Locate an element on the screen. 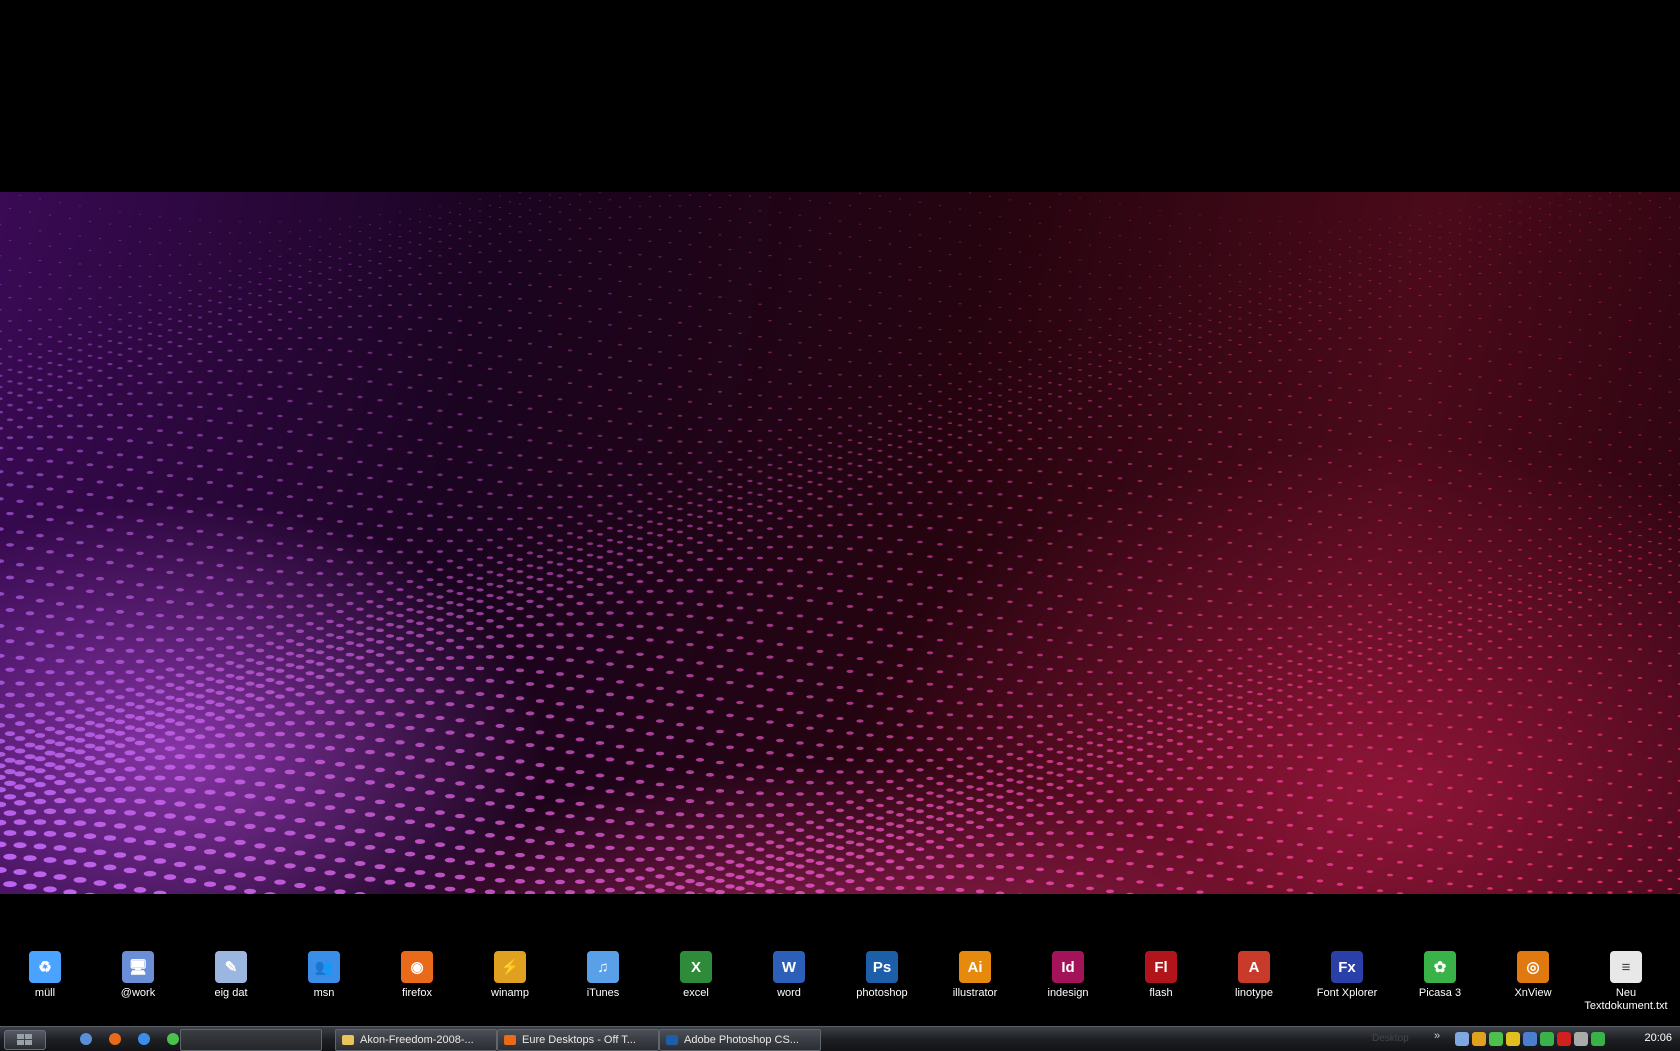 The width and height of the screenshot is (1680, 1051). desktop-icon-label: msn is located at coordinates (324, 993).